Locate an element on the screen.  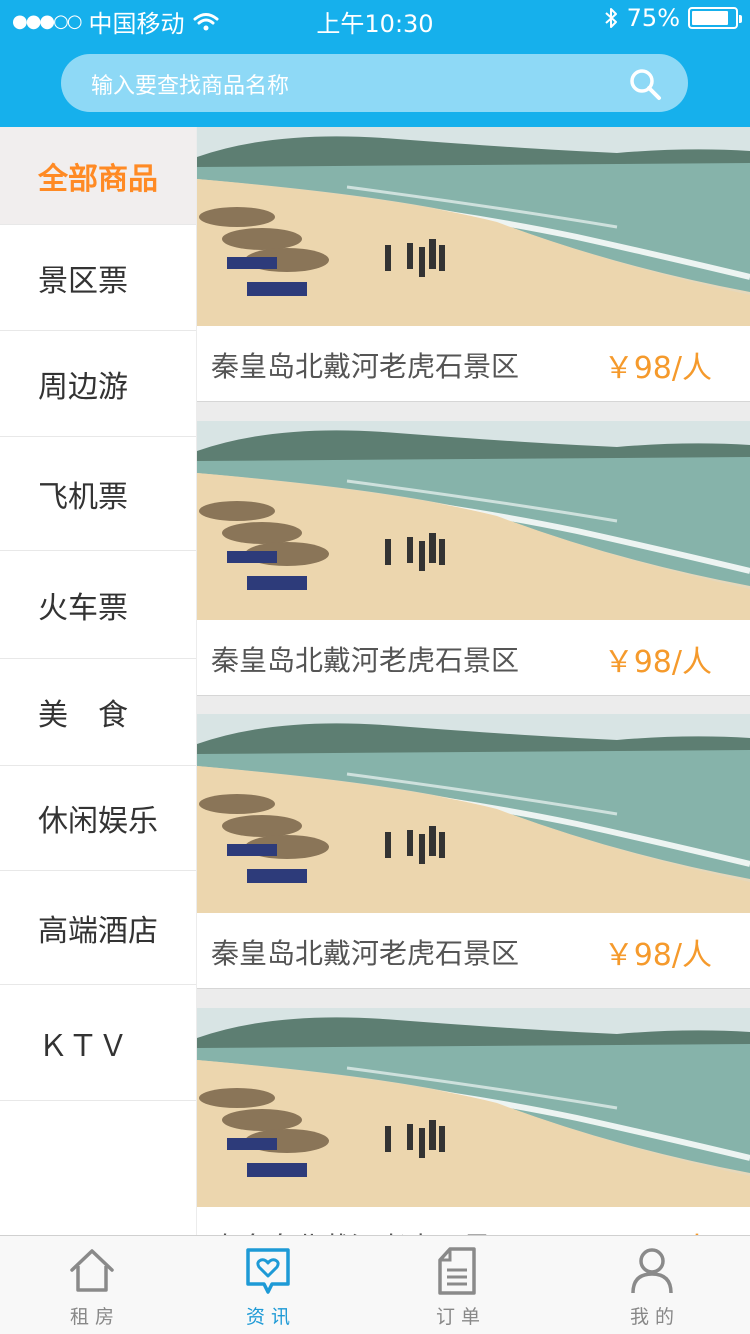
category-label: 美 食 is located at coordinates (83, 715).